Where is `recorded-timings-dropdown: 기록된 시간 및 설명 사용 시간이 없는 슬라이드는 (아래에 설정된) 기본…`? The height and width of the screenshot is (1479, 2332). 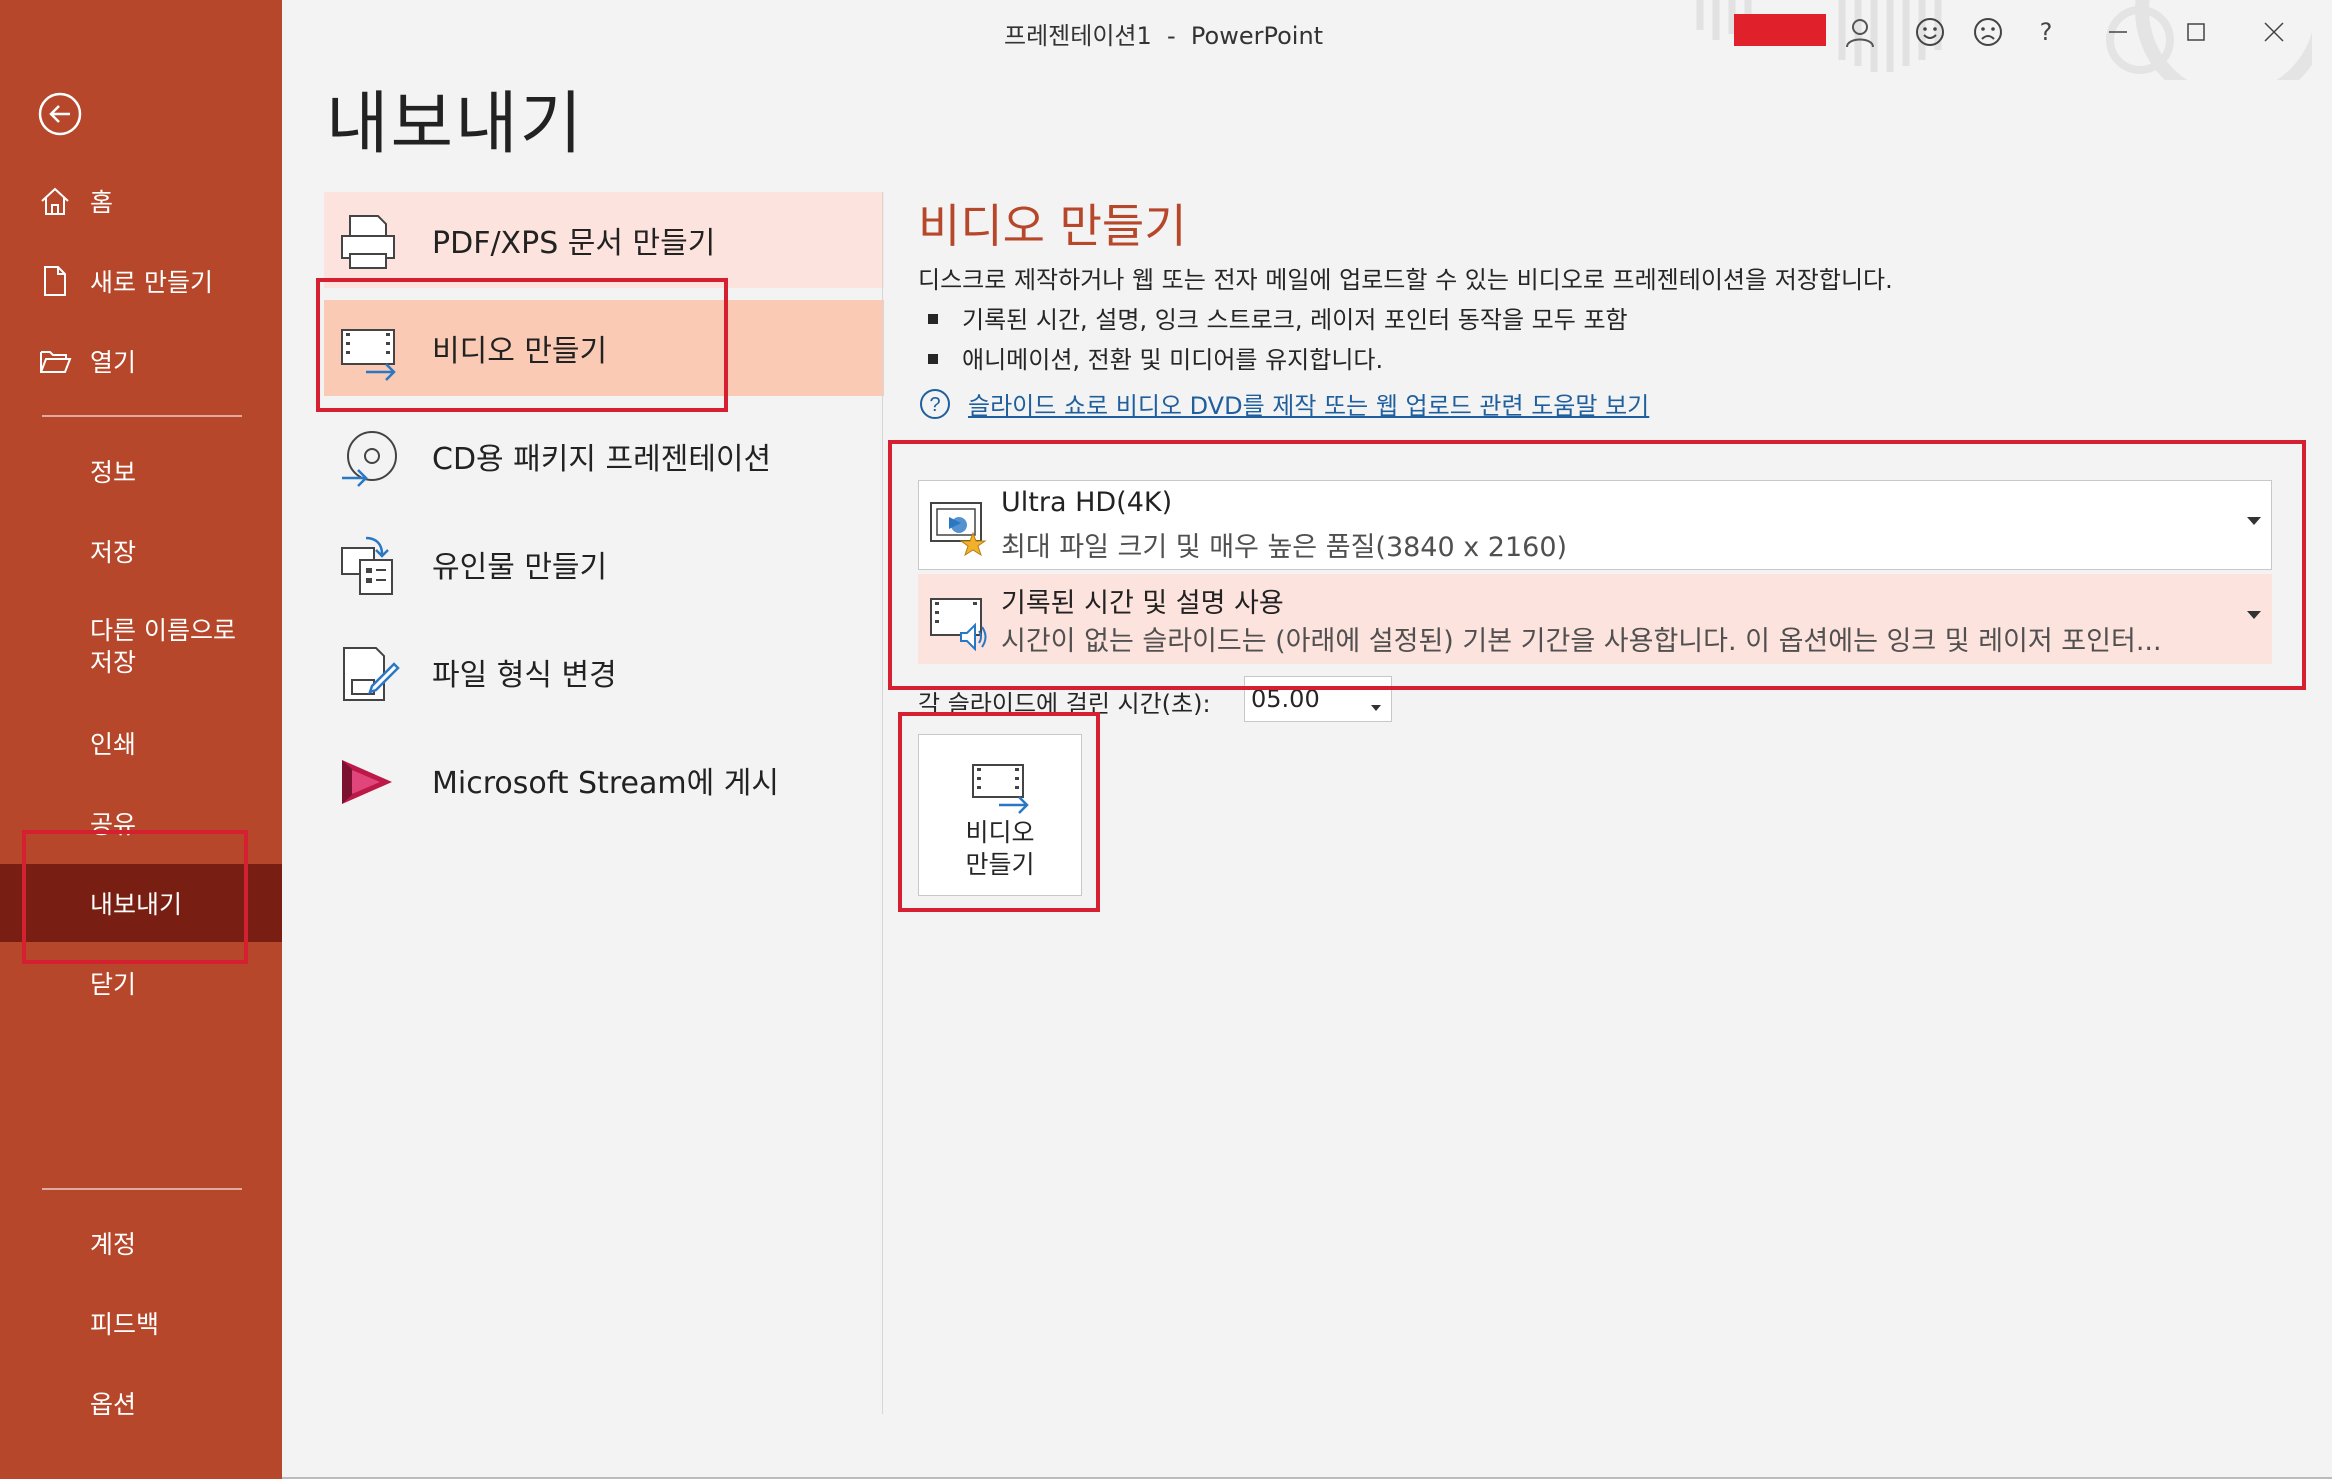 recorded-timings-dropdown: 기록된 시간 및 설명 사용 시간이 없는 슬라이드는 (아래에 설정된) 기본… is located at coordinates (1595, 619).